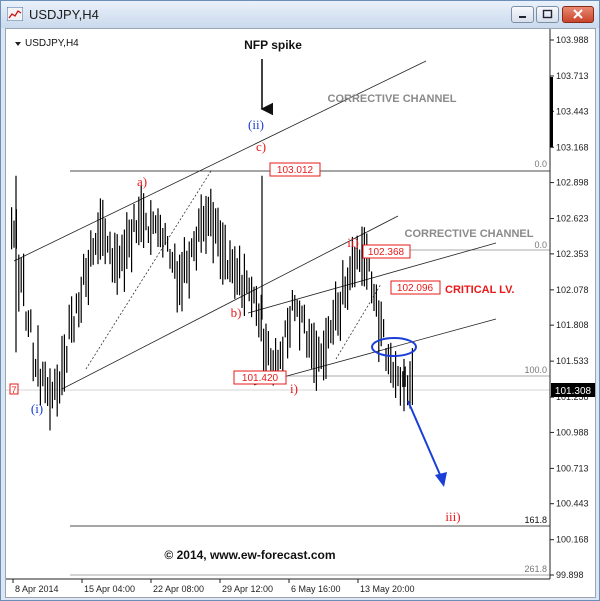  What do you see at coordinates (142, 181) in the screenshot?
I see `wave-label-a: a)` at bounding box center [142, 181].